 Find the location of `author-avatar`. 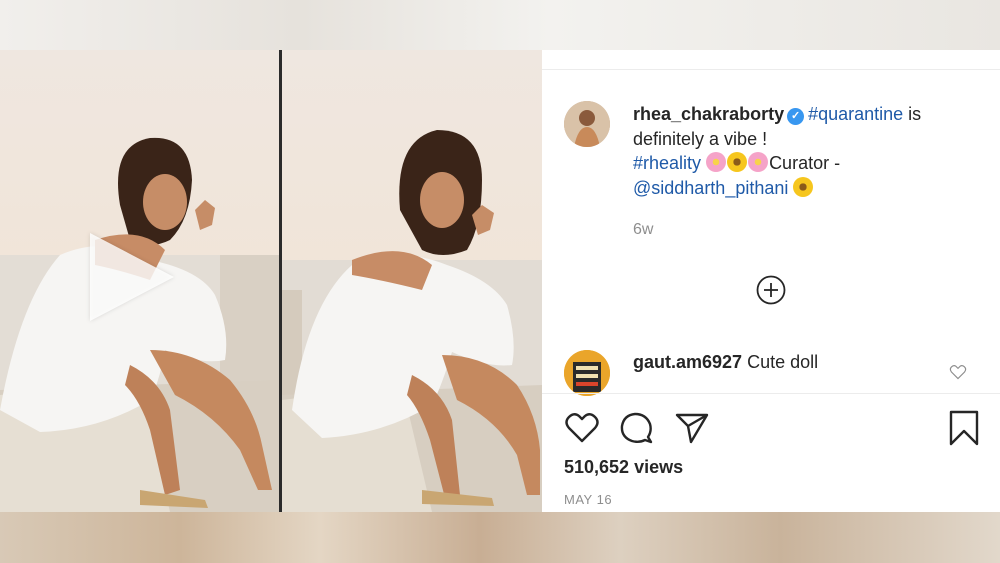

author-avatar is located at coordinates (587, 124).